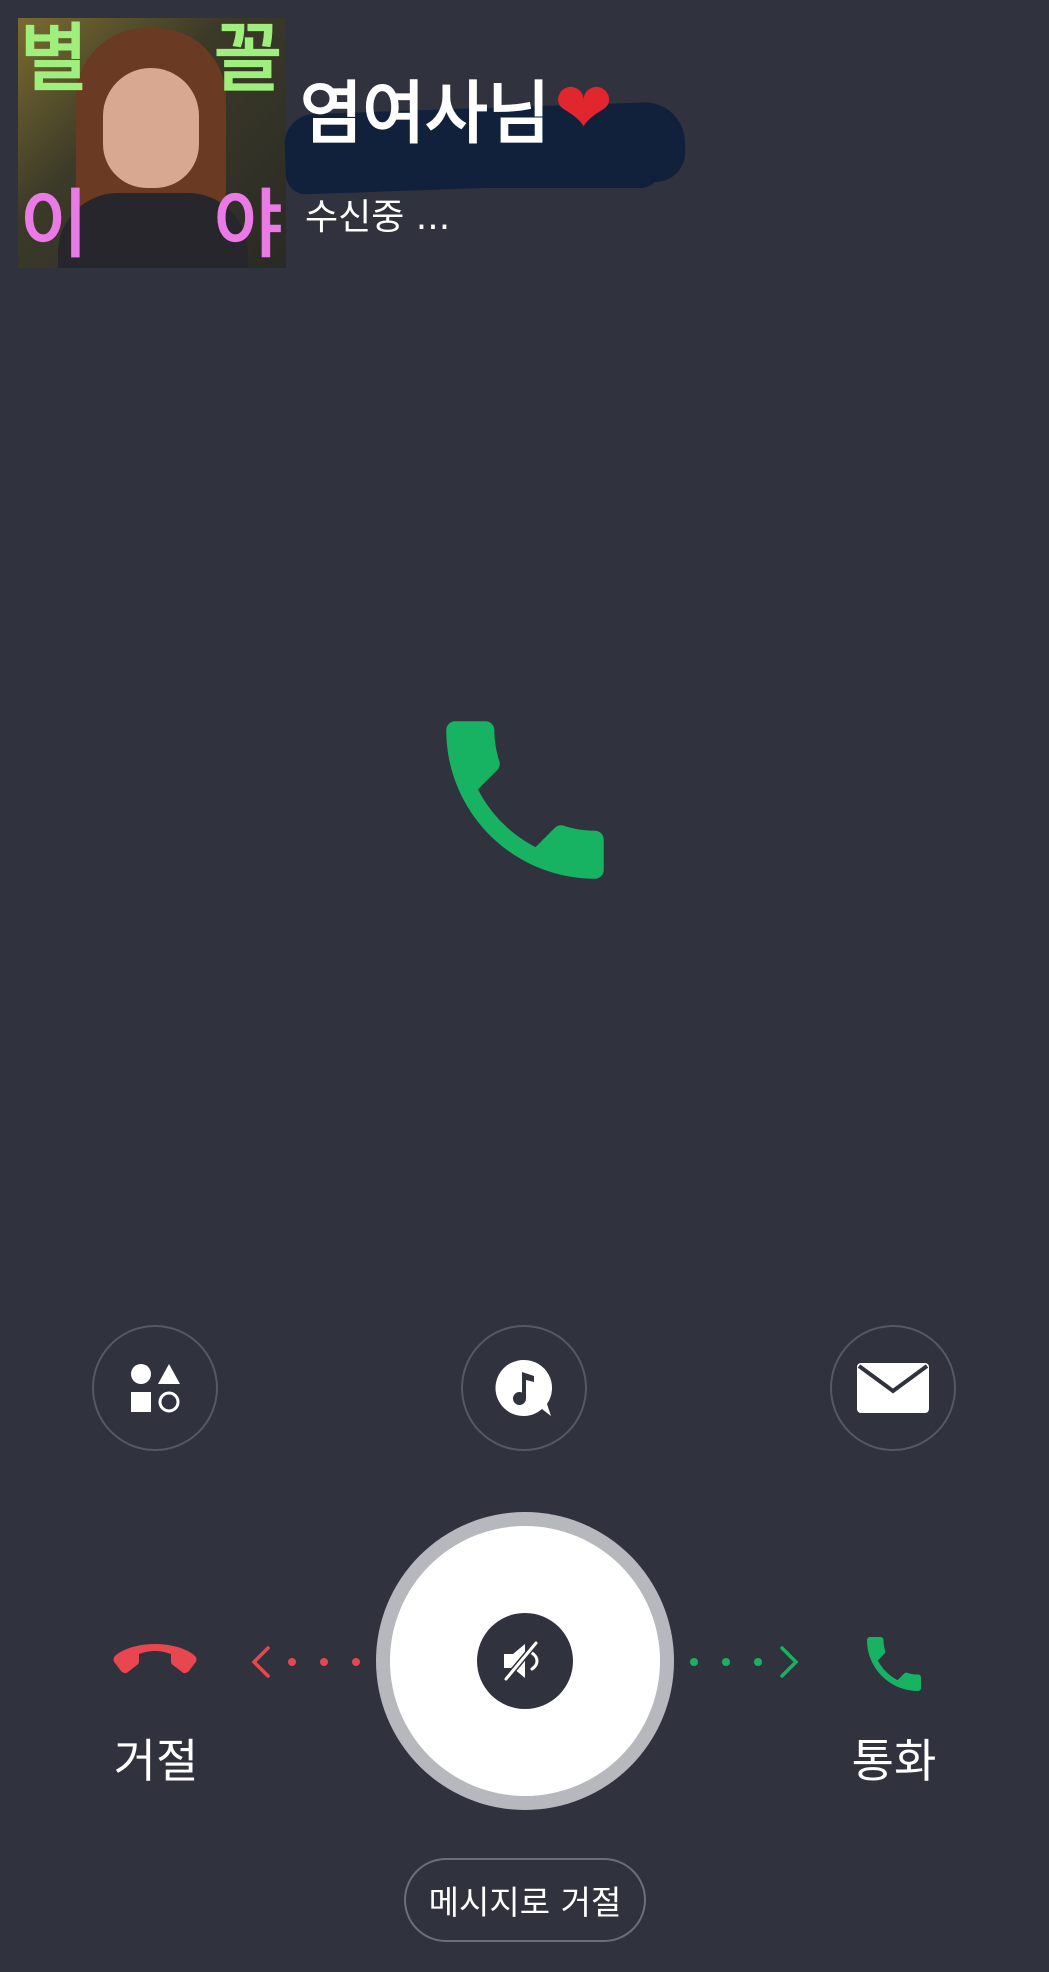  What do you see at coordinates (744, 1662) in the screenshot?
I see `swipe-right-hint` at bounding box center [744, 1662].